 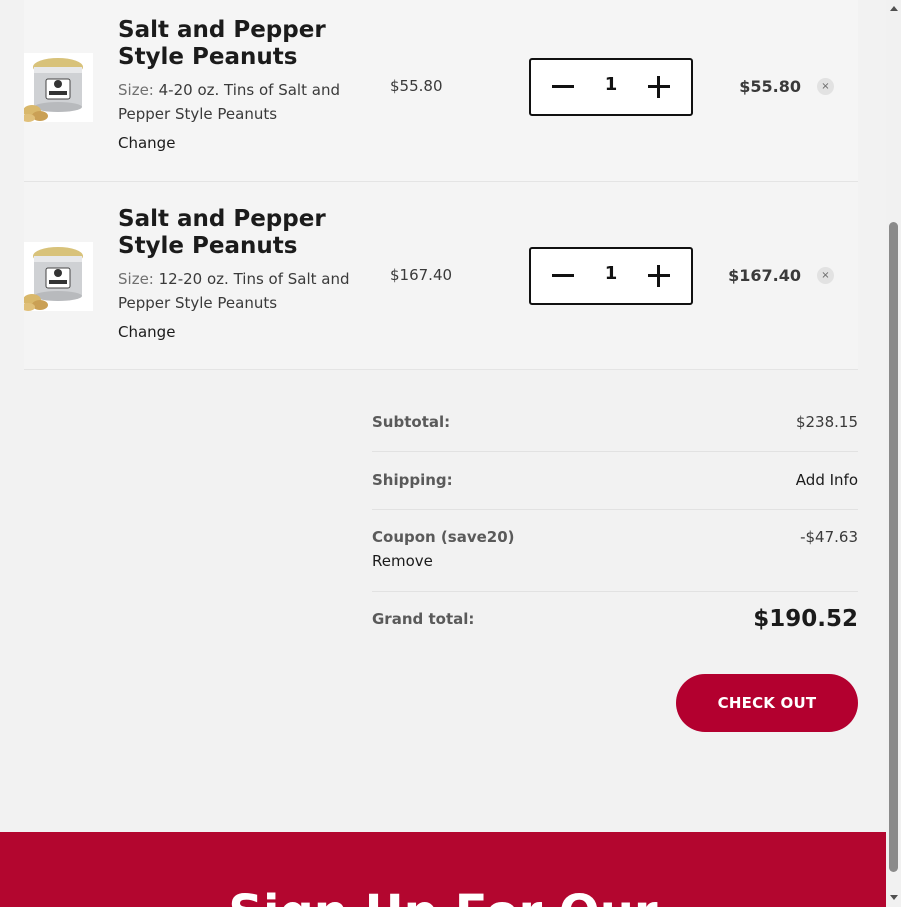 I want to click on line-total: $55.80, so click(x=770, y=86).